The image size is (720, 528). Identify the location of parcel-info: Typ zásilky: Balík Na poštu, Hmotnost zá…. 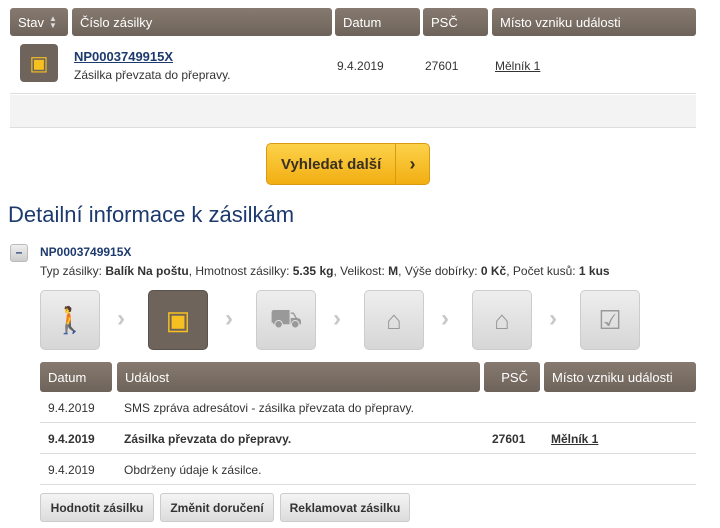
(325, 271).